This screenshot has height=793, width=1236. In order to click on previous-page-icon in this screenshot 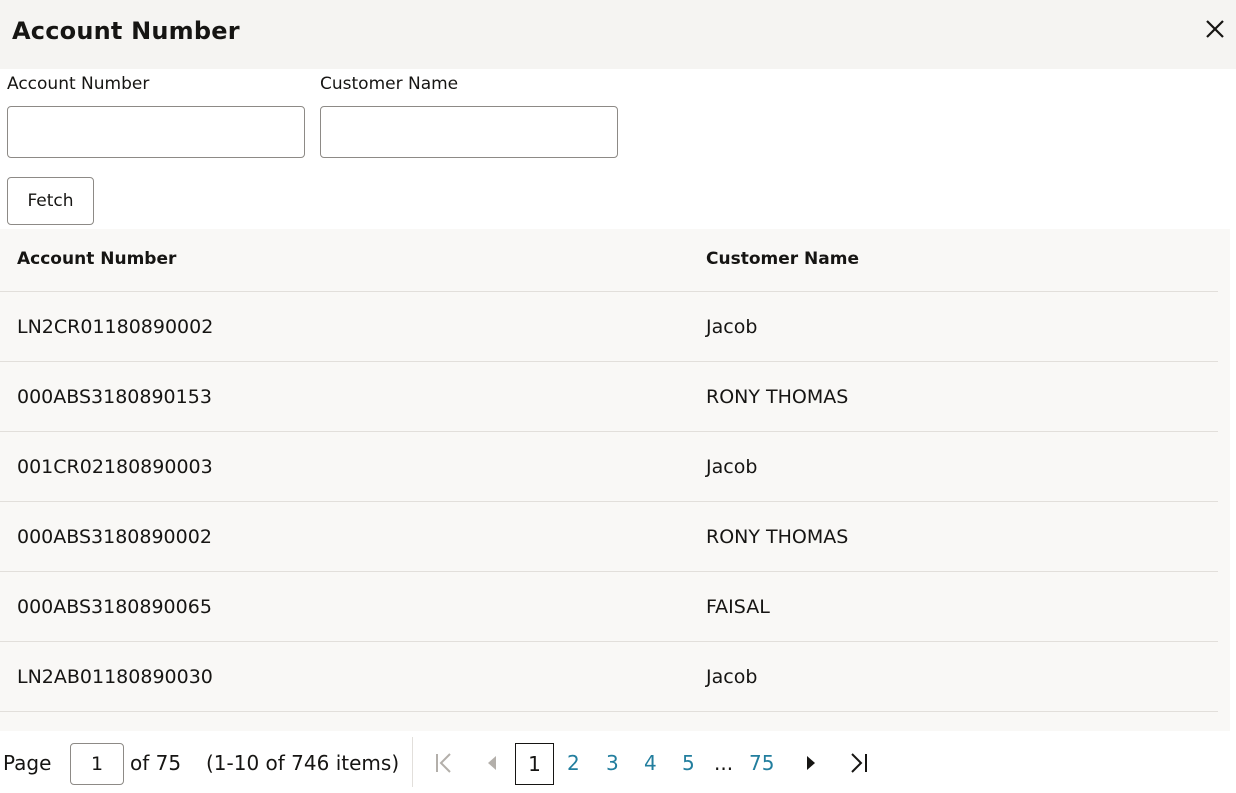, I will do `click(492, 763)`.